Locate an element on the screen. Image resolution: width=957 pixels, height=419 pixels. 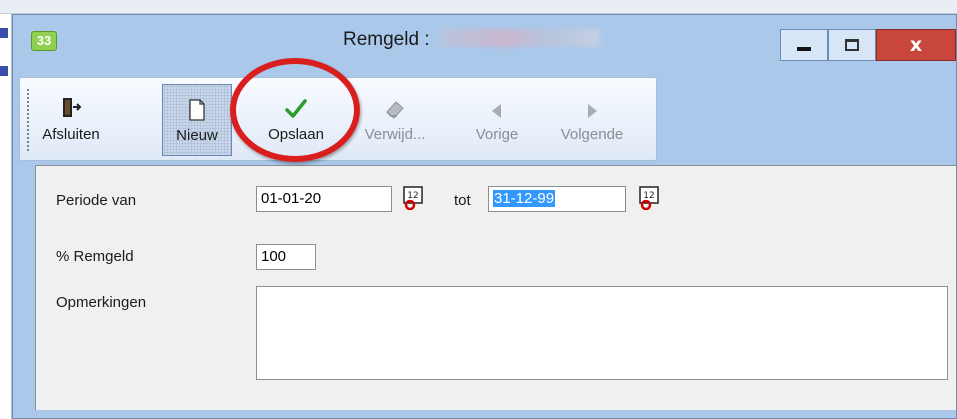
remgeld-input: 100 is located at coordinates (286, 257).